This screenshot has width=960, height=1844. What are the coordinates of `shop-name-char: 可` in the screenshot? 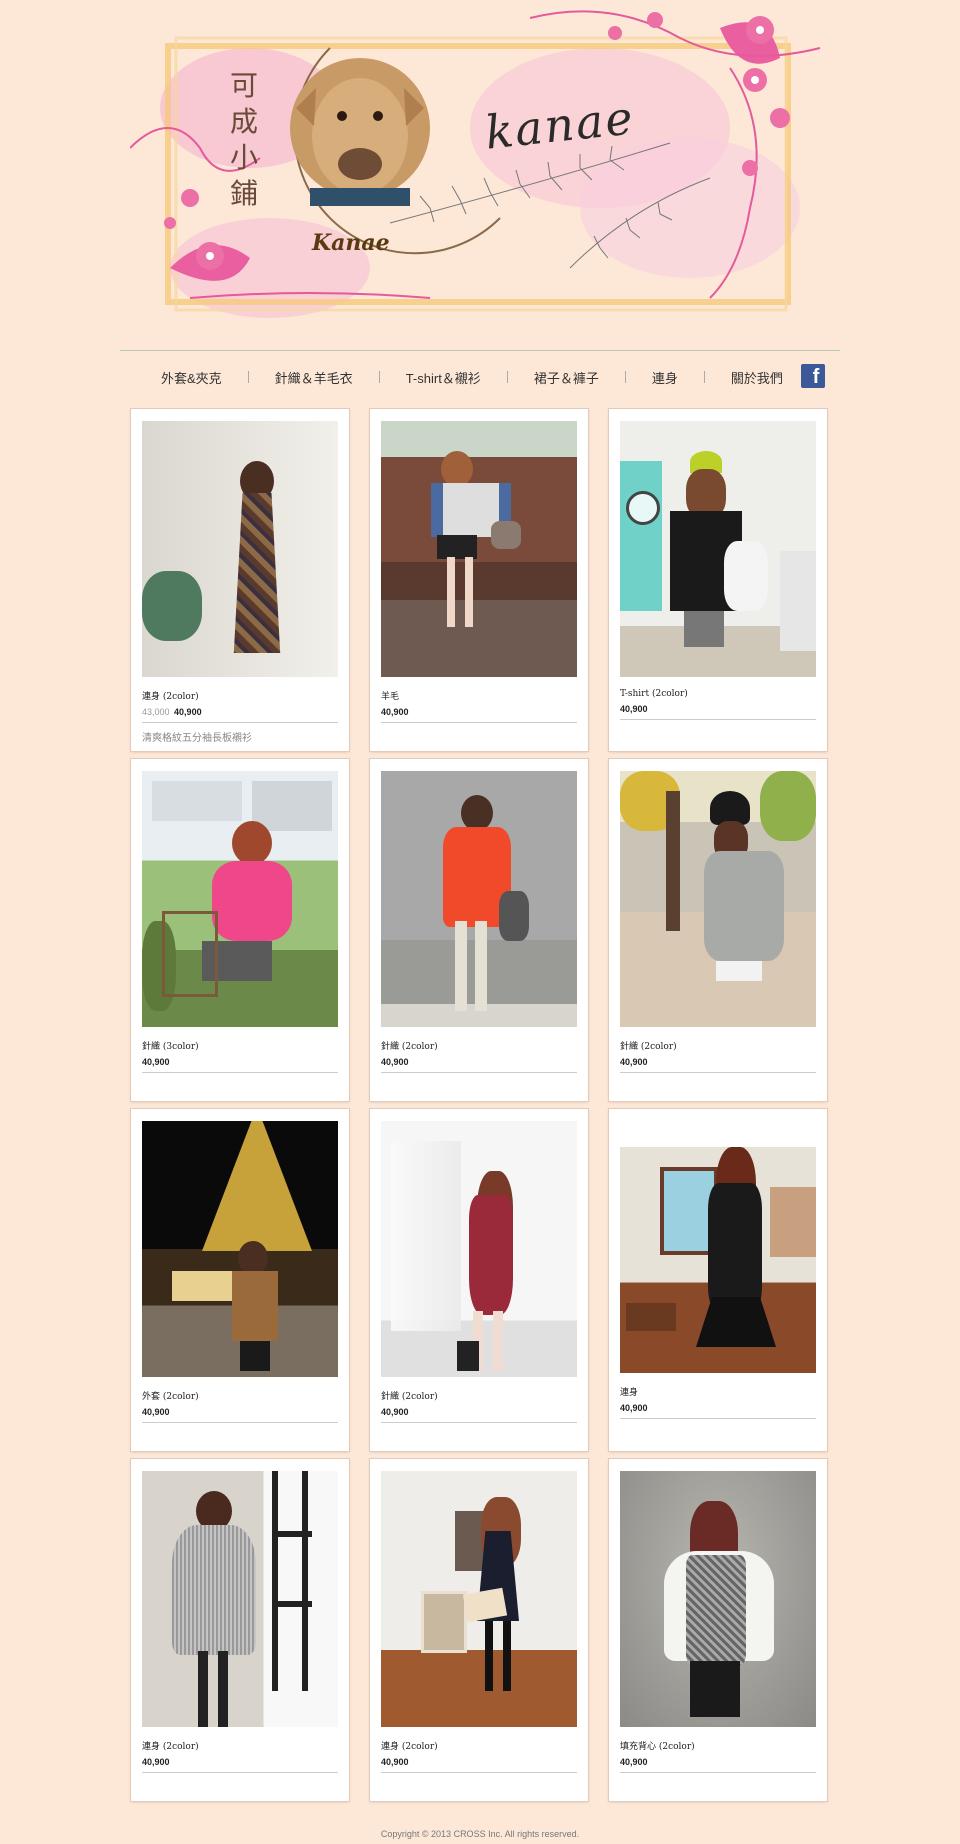 It's located at (244, 85).